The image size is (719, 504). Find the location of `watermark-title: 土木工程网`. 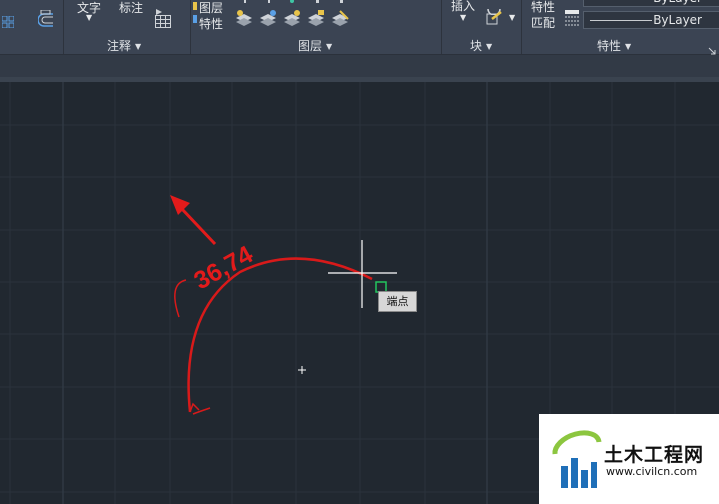

watermark-title: 土木工程网 is located at coordinates (654, 455).